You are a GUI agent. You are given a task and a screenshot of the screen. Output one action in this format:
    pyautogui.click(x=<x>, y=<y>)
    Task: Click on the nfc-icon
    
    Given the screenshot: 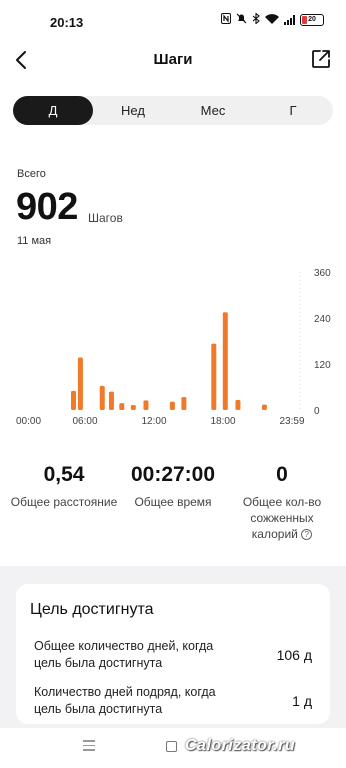 What is the action you would take?
    pyautogui.click(x=226, y=20)
    